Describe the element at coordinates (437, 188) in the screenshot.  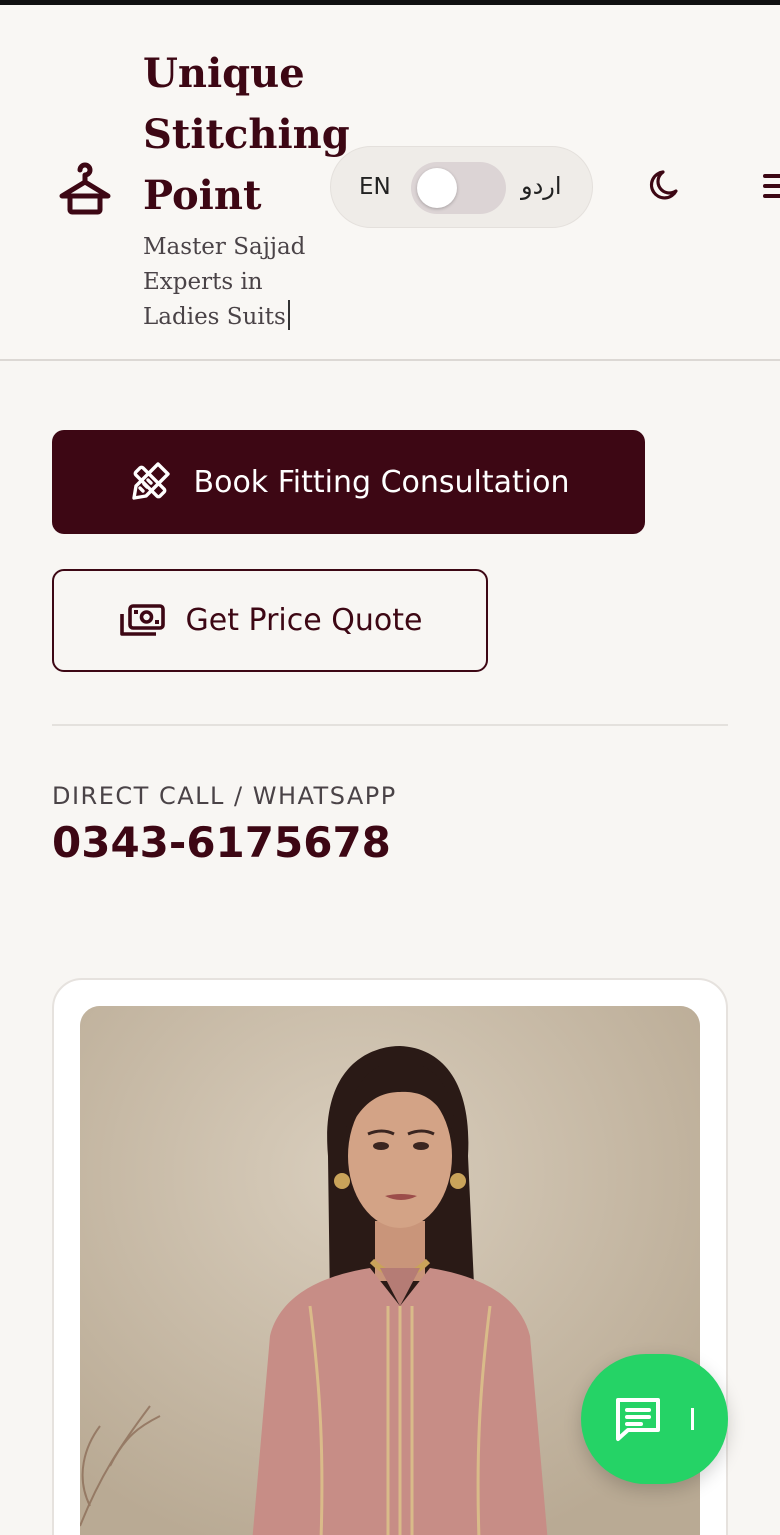
I see `switch-knob` at that location.